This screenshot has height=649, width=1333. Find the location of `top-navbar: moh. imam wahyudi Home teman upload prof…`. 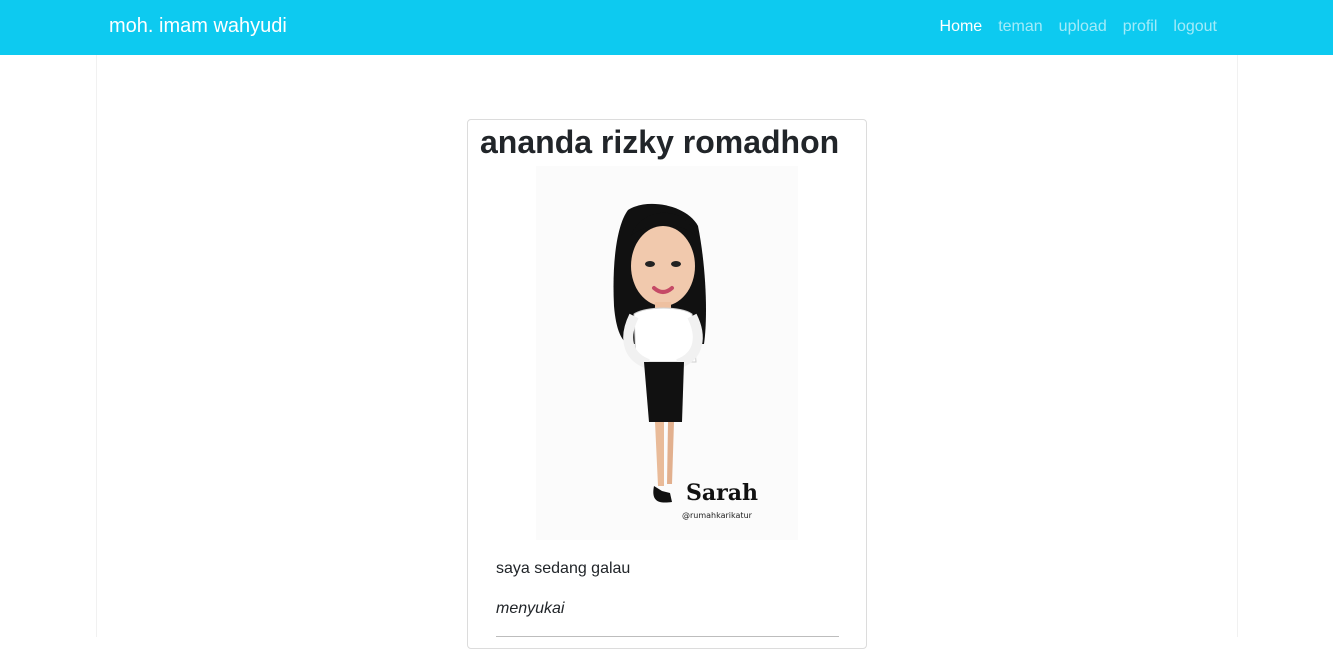

top-navbar: moh. imam wahyudi Home teman upload prof… is located at coordinates (666, 27).